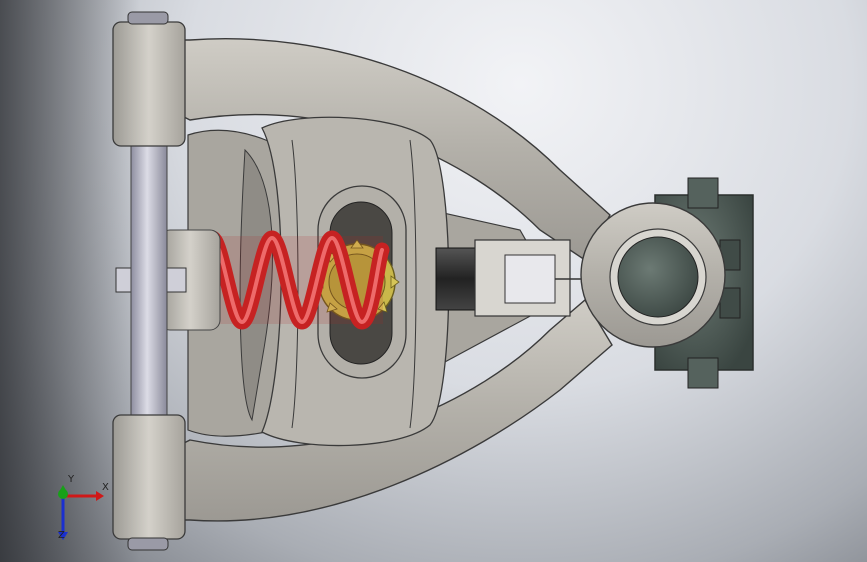 The height and width of the screenshot is (562, 867). What do you see at coordinates (297, 280) in the screenshot?
I see `coil-spring` at bounding box center [297, 280].